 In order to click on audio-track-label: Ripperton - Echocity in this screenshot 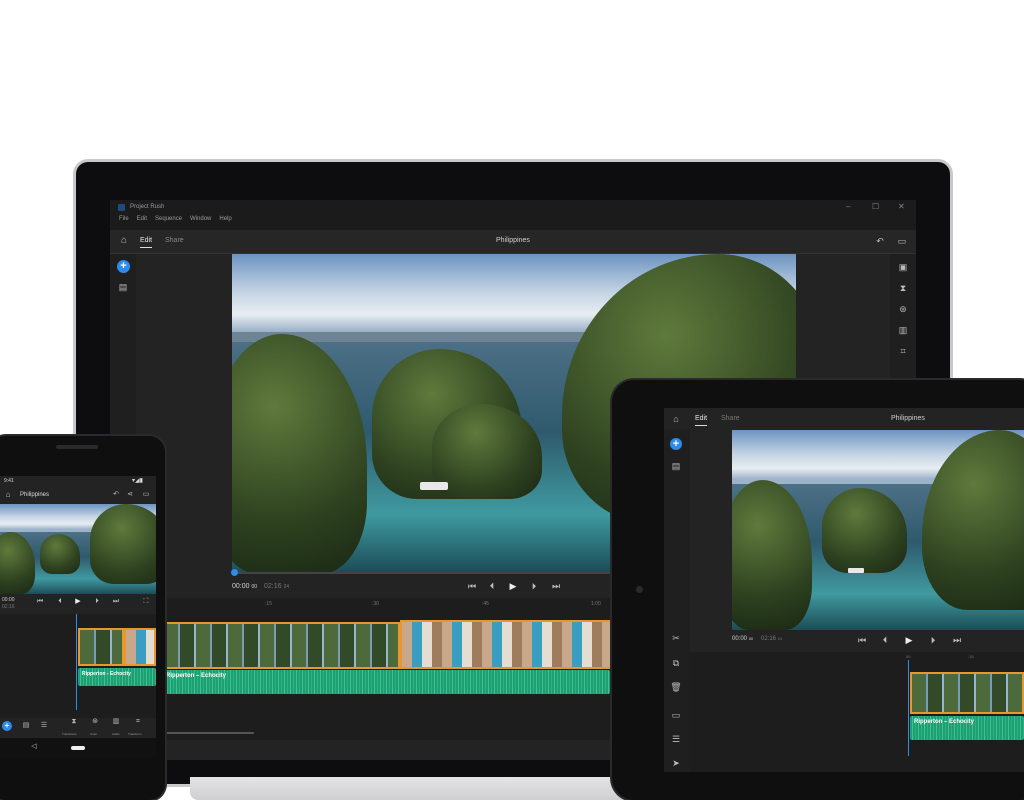, I will do `click(106, 674)`.